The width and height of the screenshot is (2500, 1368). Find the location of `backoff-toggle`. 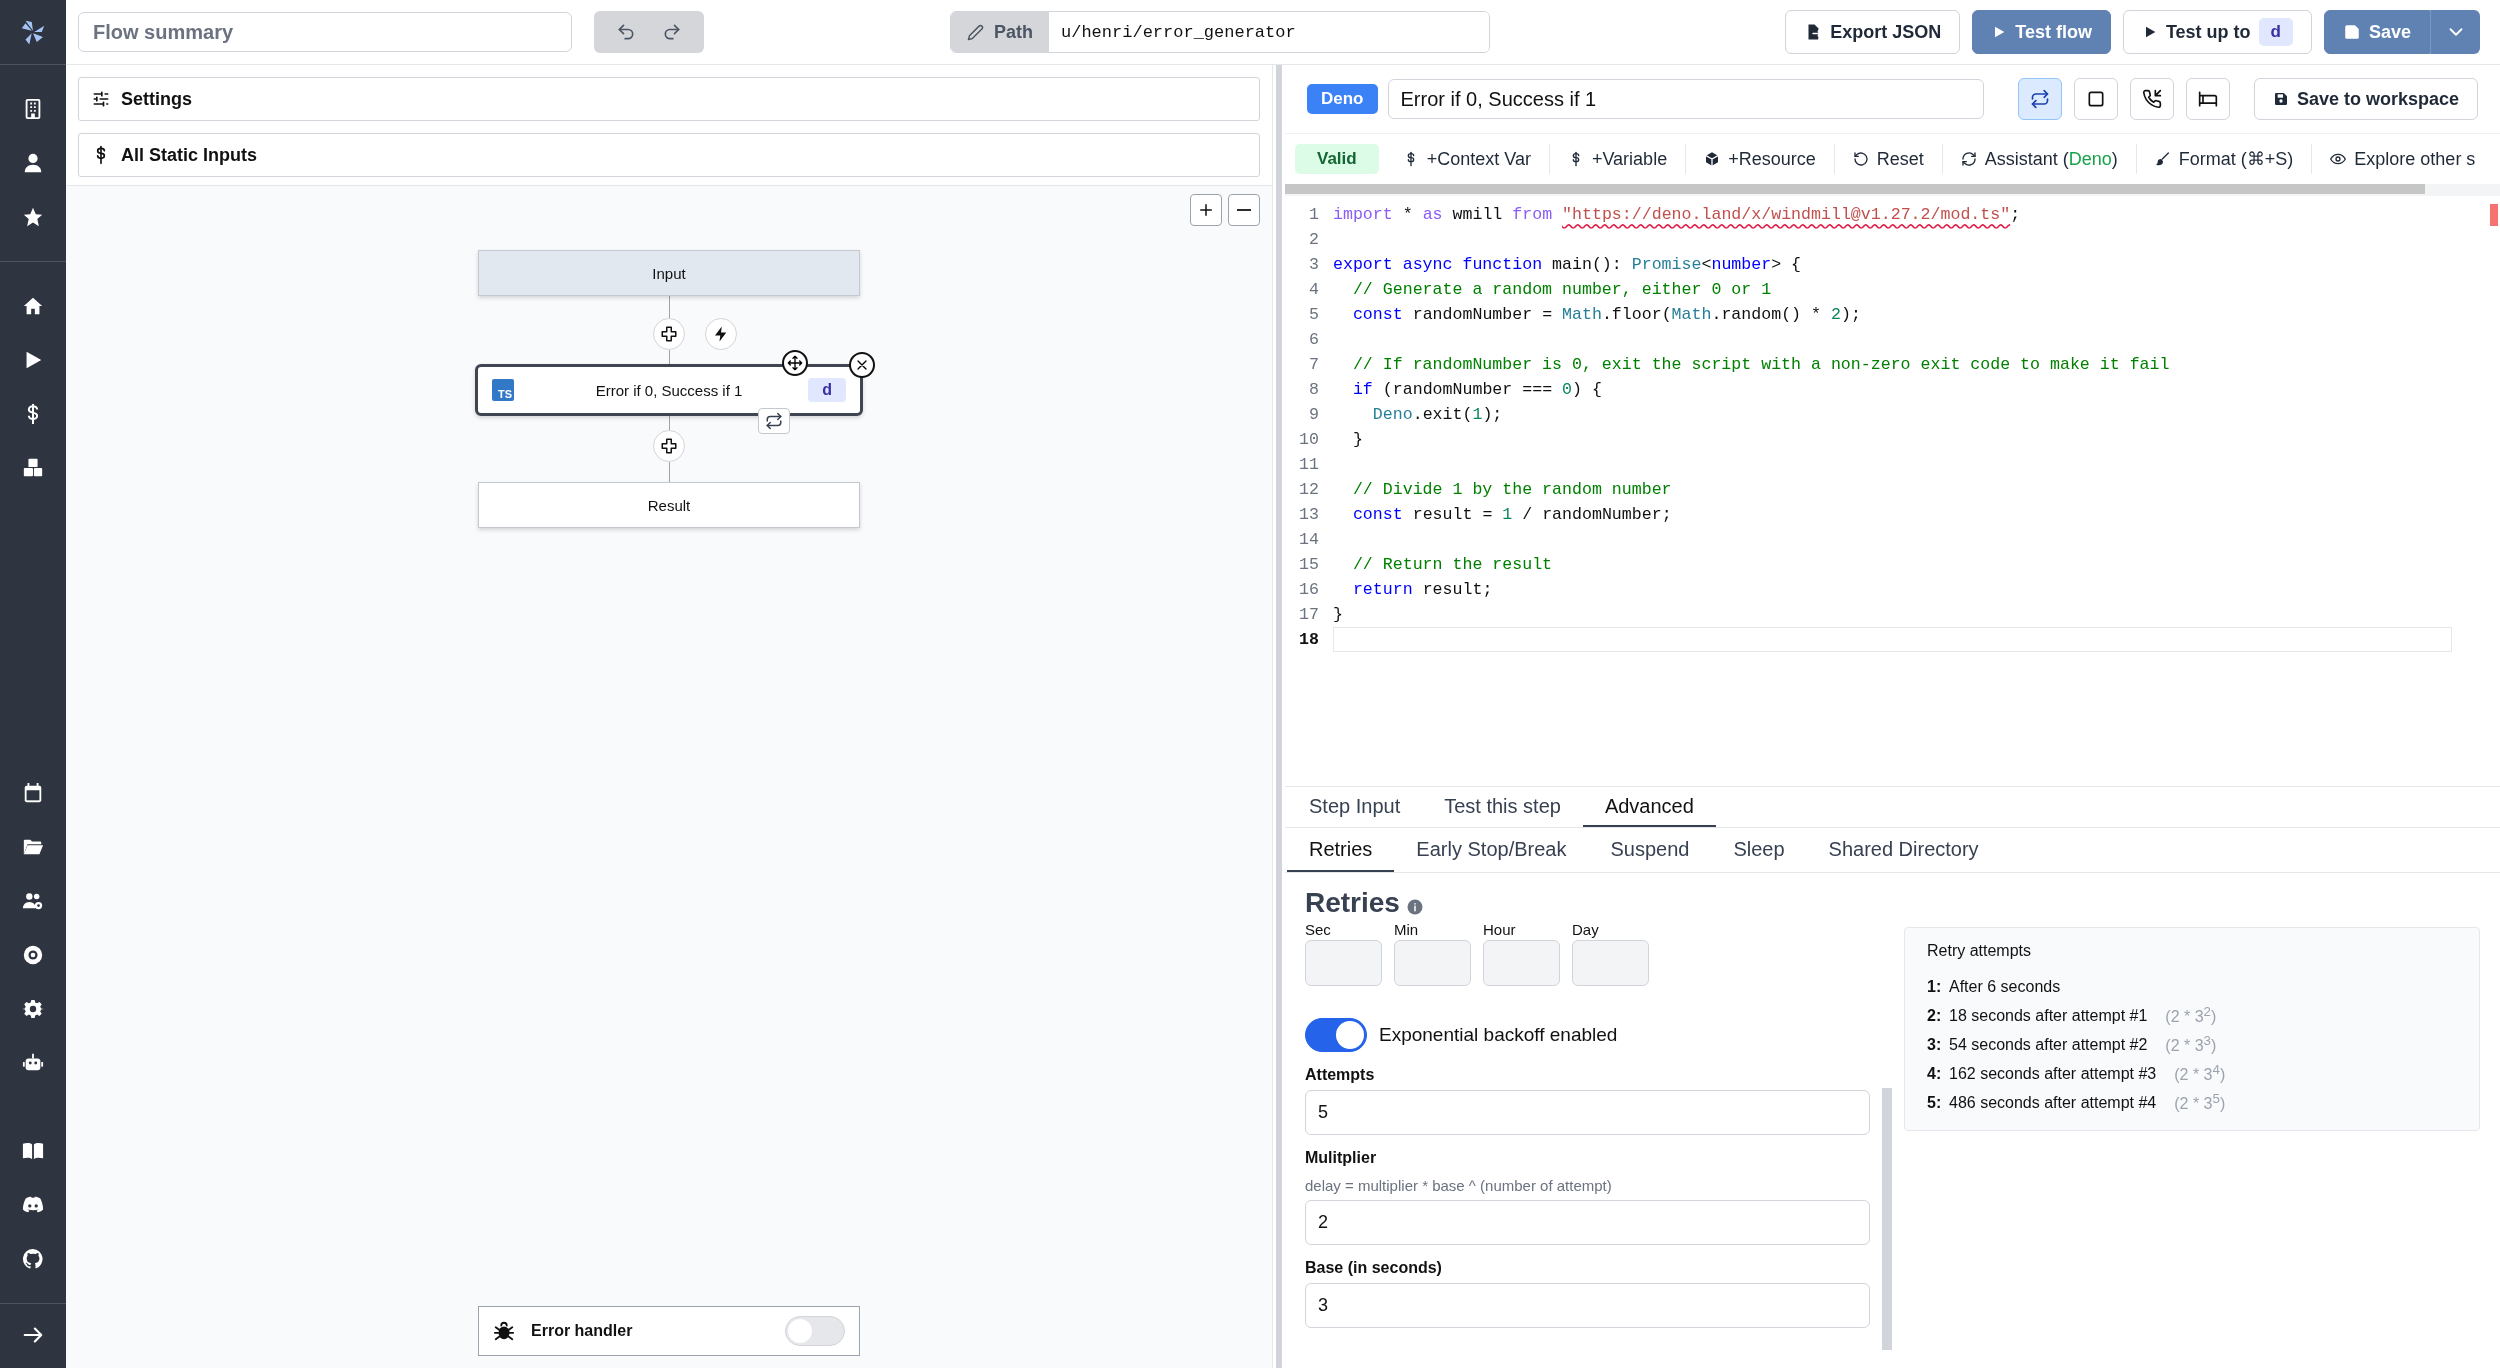

backoff-toggle is located at coordinates (1336, 1035).